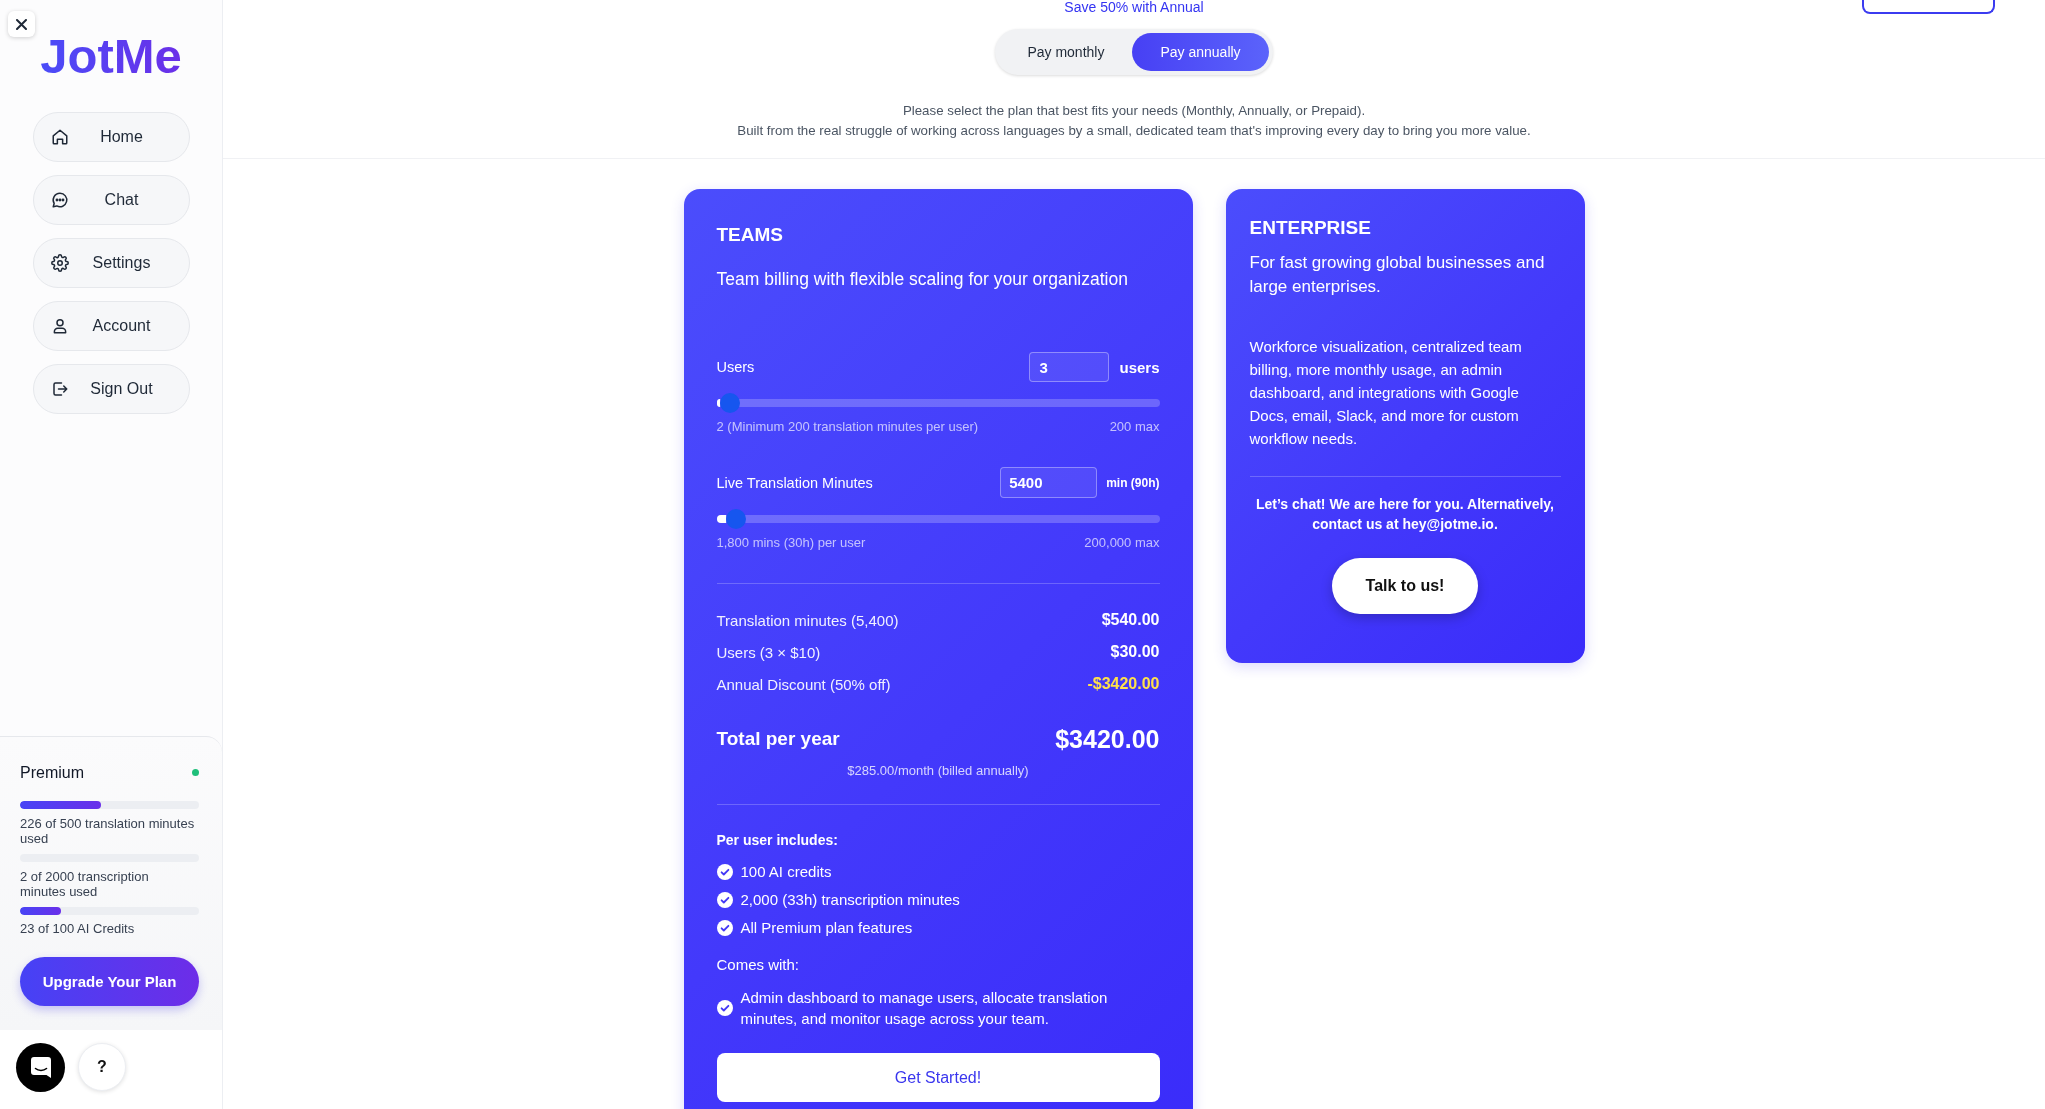 This screenshot has height=1109, width=2045. I want to click on close-icon, so click(21, 24).